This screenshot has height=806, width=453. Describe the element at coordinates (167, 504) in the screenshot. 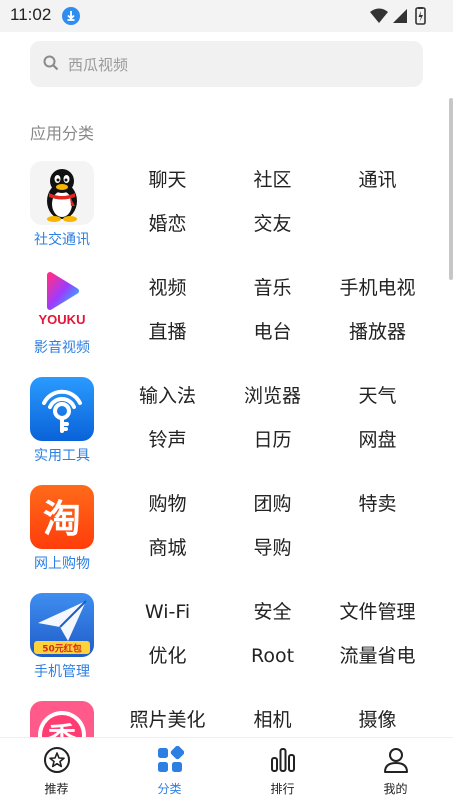

I see `tag-item: 购物` at that location.